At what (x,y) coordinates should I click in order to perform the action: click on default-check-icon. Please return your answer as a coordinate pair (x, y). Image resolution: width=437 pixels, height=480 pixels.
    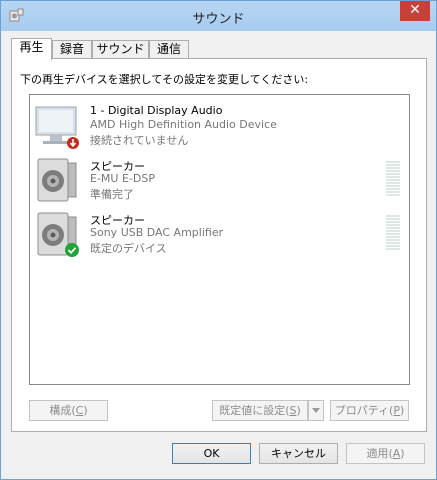
    Looking at the image, I should click on (72, 250).